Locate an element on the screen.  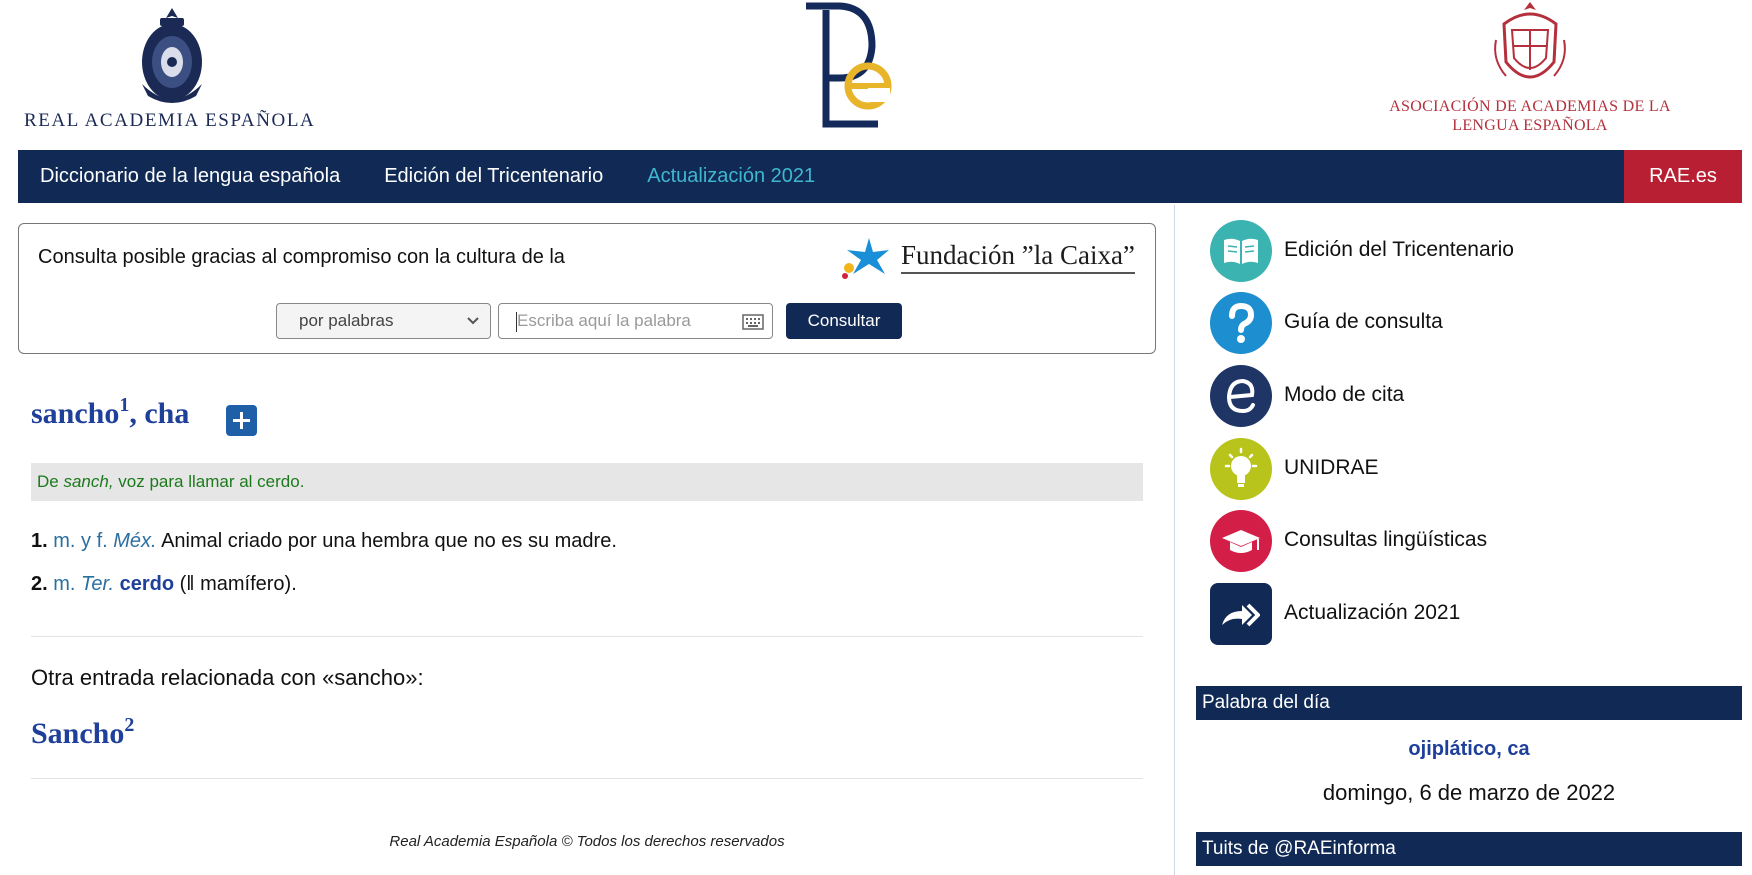
consult-button: Consultar is located at coordinates (844, 321).